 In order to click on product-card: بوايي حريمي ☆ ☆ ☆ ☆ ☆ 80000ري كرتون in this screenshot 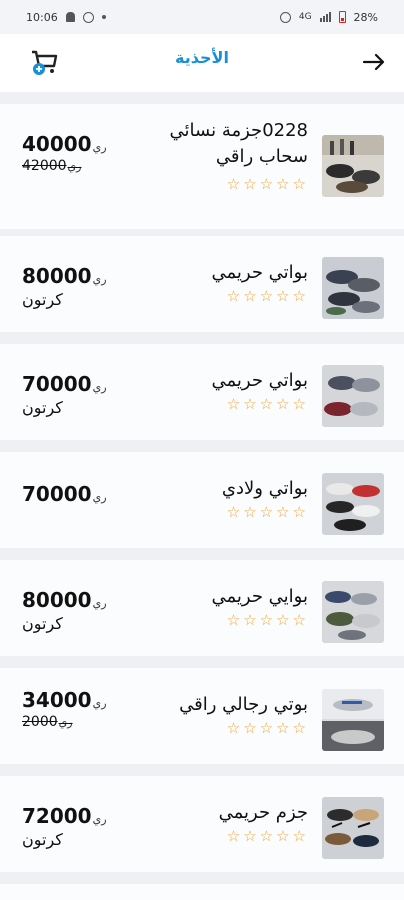, I will do `click(202, 608)`.